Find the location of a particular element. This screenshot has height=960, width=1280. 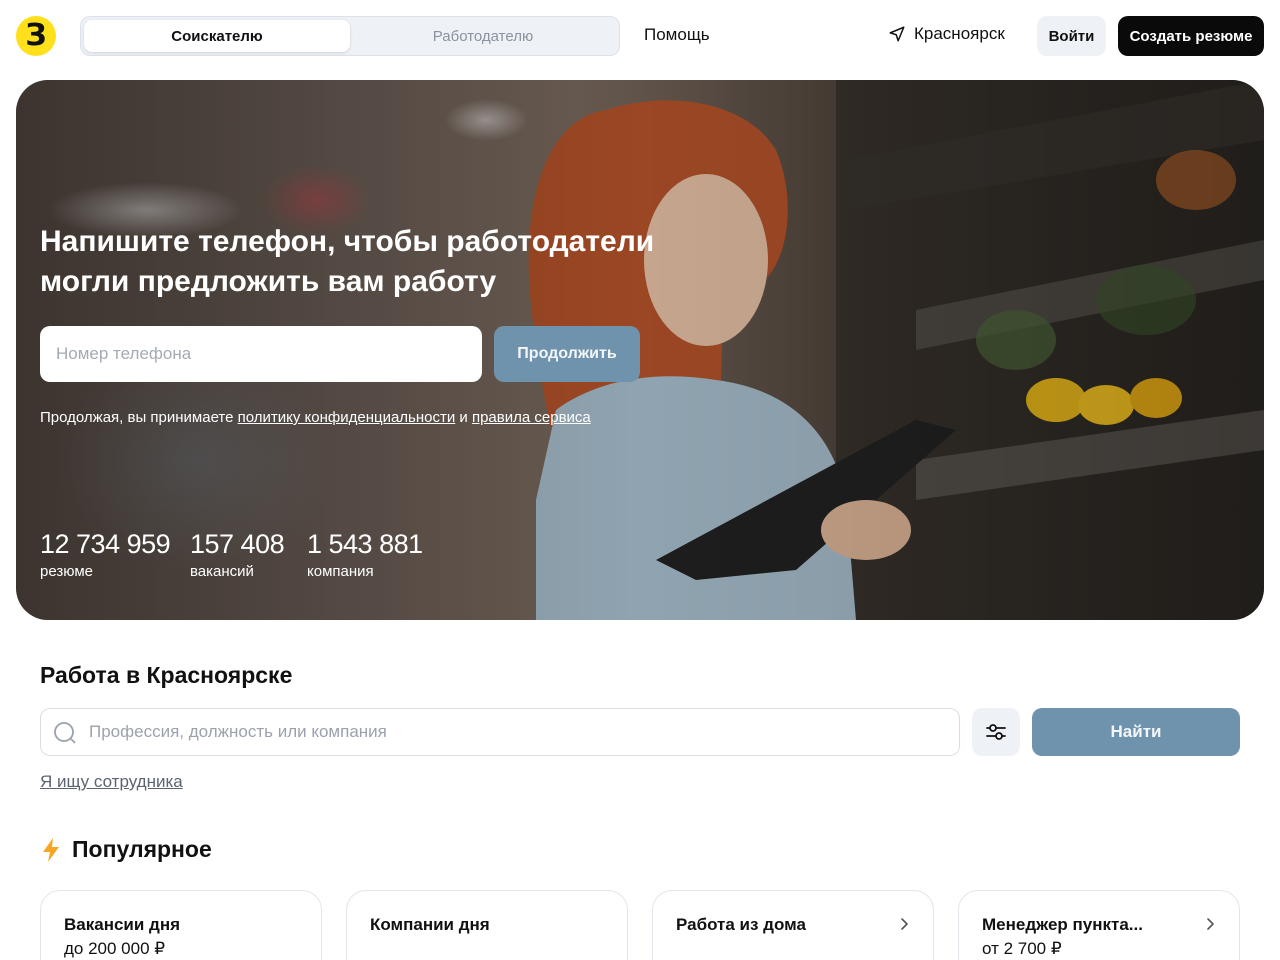

stat-vacancies: 157 408 вакансий is located at coordinates (237, 555).